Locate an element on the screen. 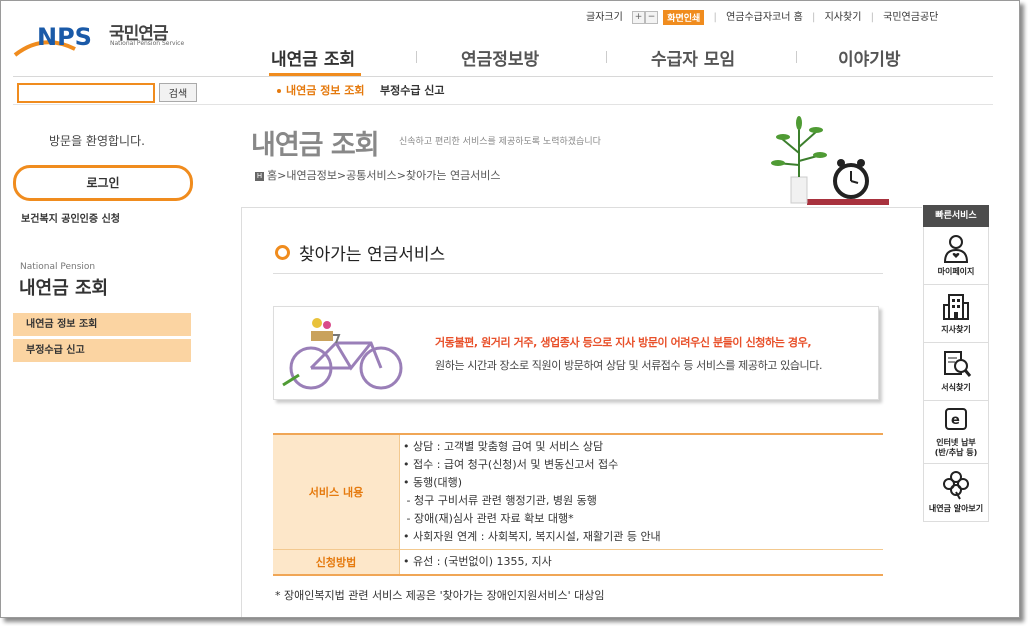 The image size is (1028, 626). util-link-nps: 국민연금공단 is located at coordinates (910, 17).